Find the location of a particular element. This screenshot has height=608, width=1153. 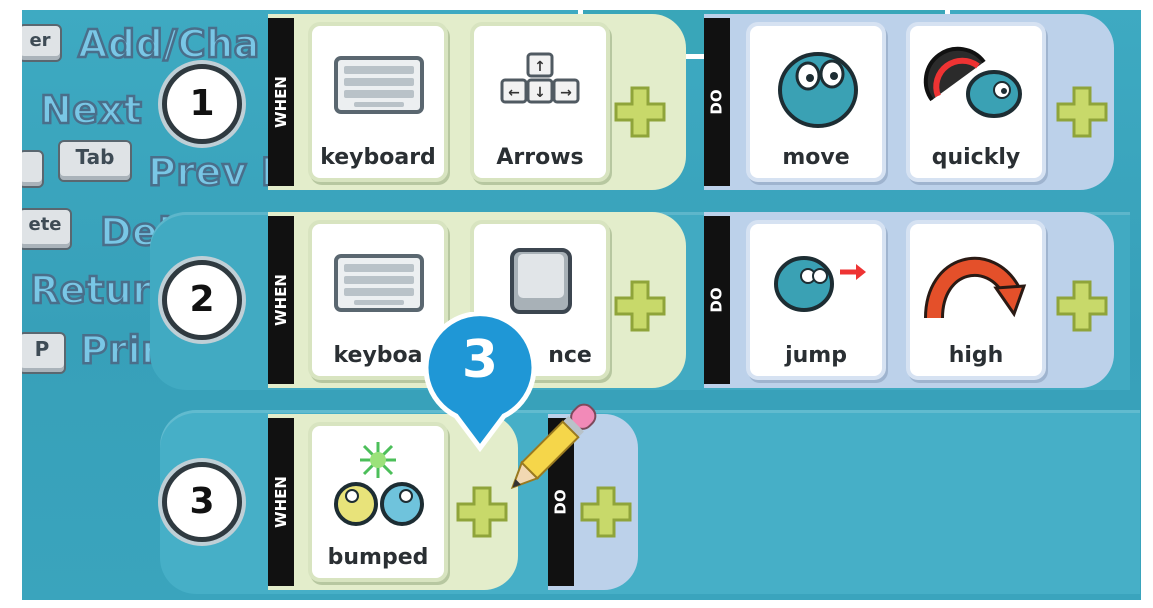

help-key-delete: ete is located at coordinates (45, 229).